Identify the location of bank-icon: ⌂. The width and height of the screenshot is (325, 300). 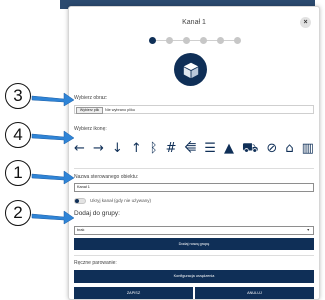
(289, 149).